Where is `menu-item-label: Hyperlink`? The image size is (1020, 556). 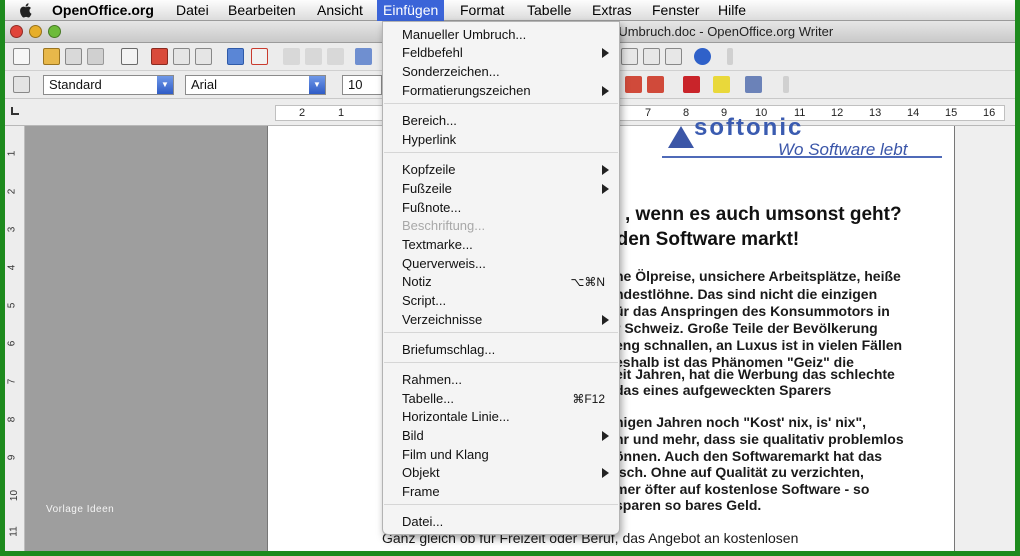 menu-item-label: Hyperlink is located at coordinates (429, 139).